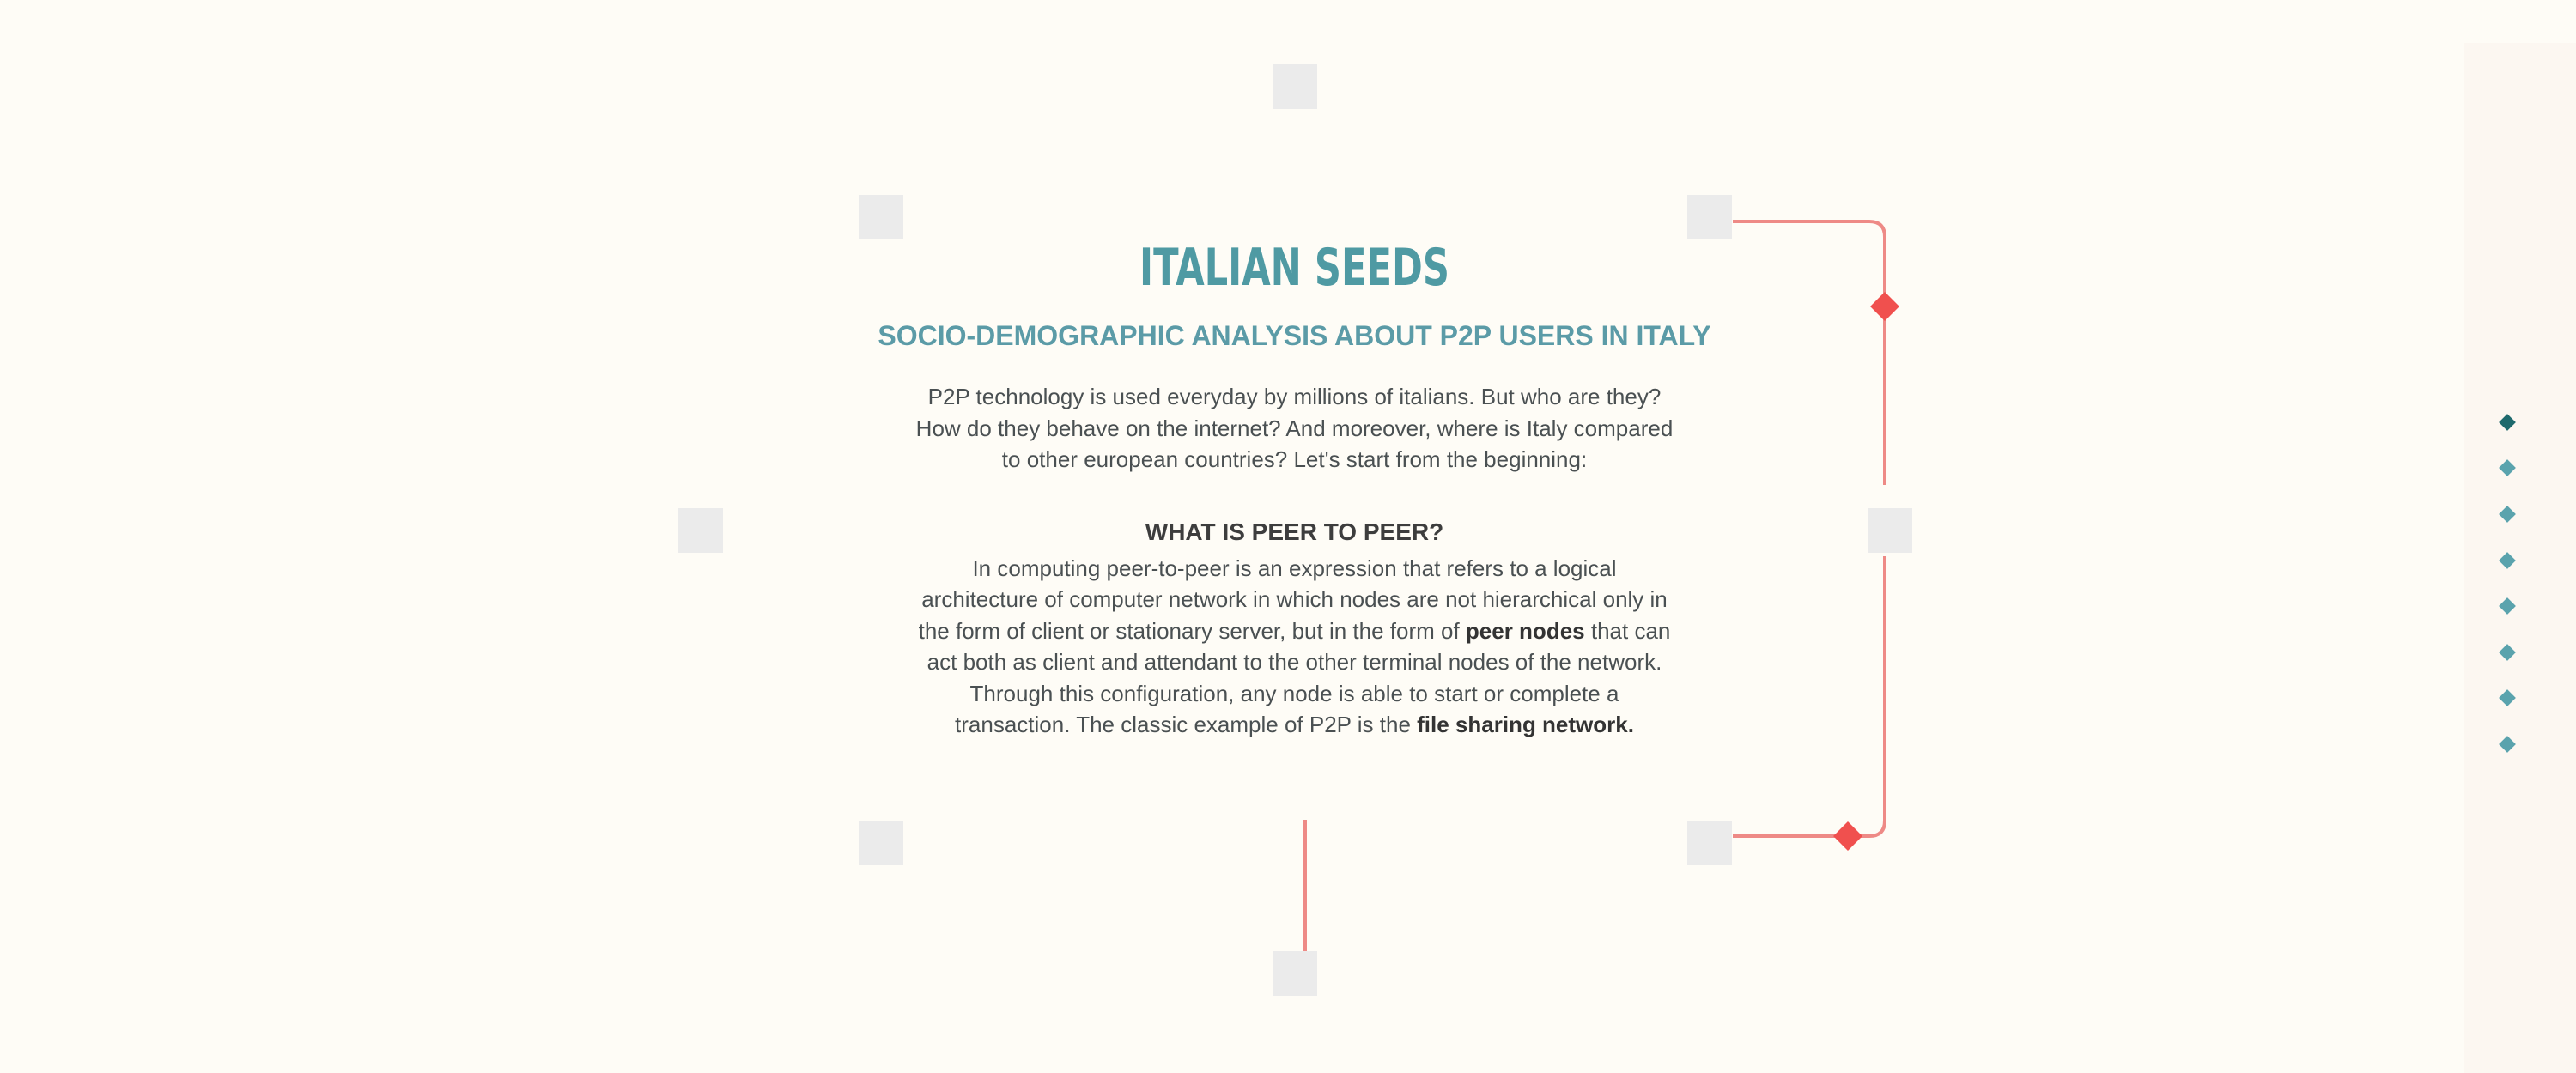 Image resolution: width=2576 pixels, height=1073 pixels. I want to click on network-node-left, so click(700, 530).